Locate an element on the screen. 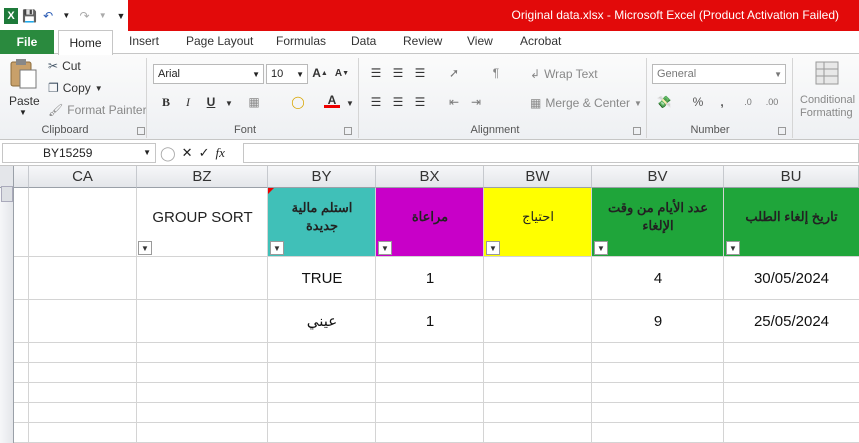 The height and width of the screenshot is (443, 859). chevron-down-icon: ▼ is located at coordinates (147, 153).